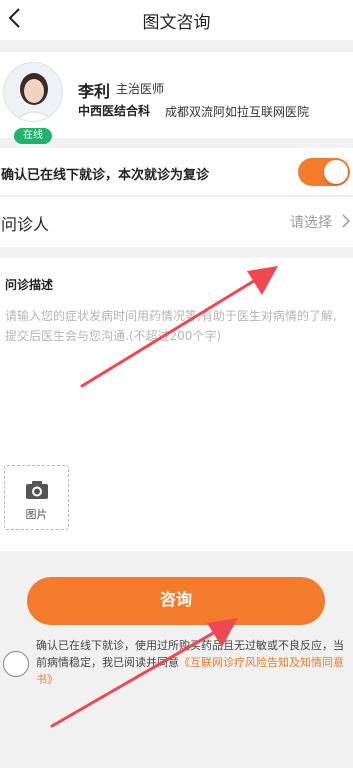  Describe the element at coordinates (25, 224) in the screenshot. I see `patient-label: 问诊人` at that location.